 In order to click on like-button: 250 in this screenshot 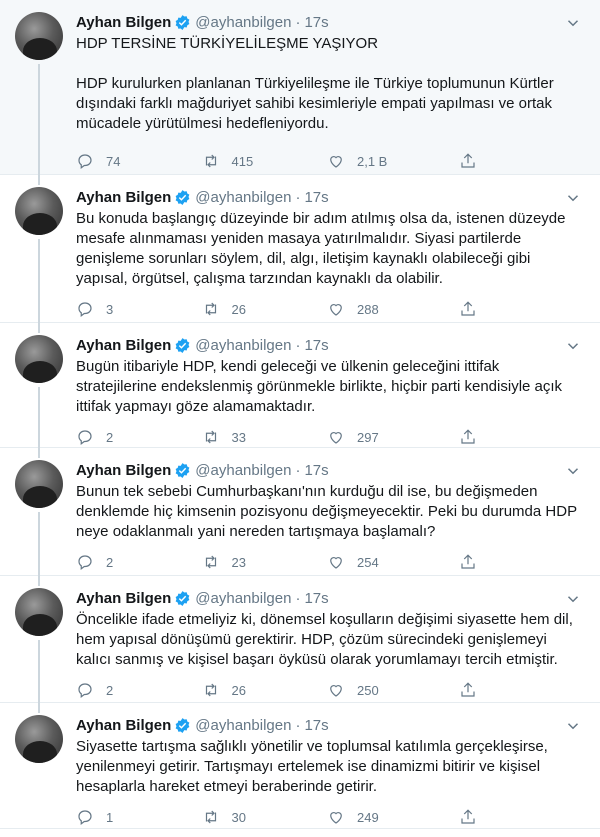, I will do `click(390, 690)`.